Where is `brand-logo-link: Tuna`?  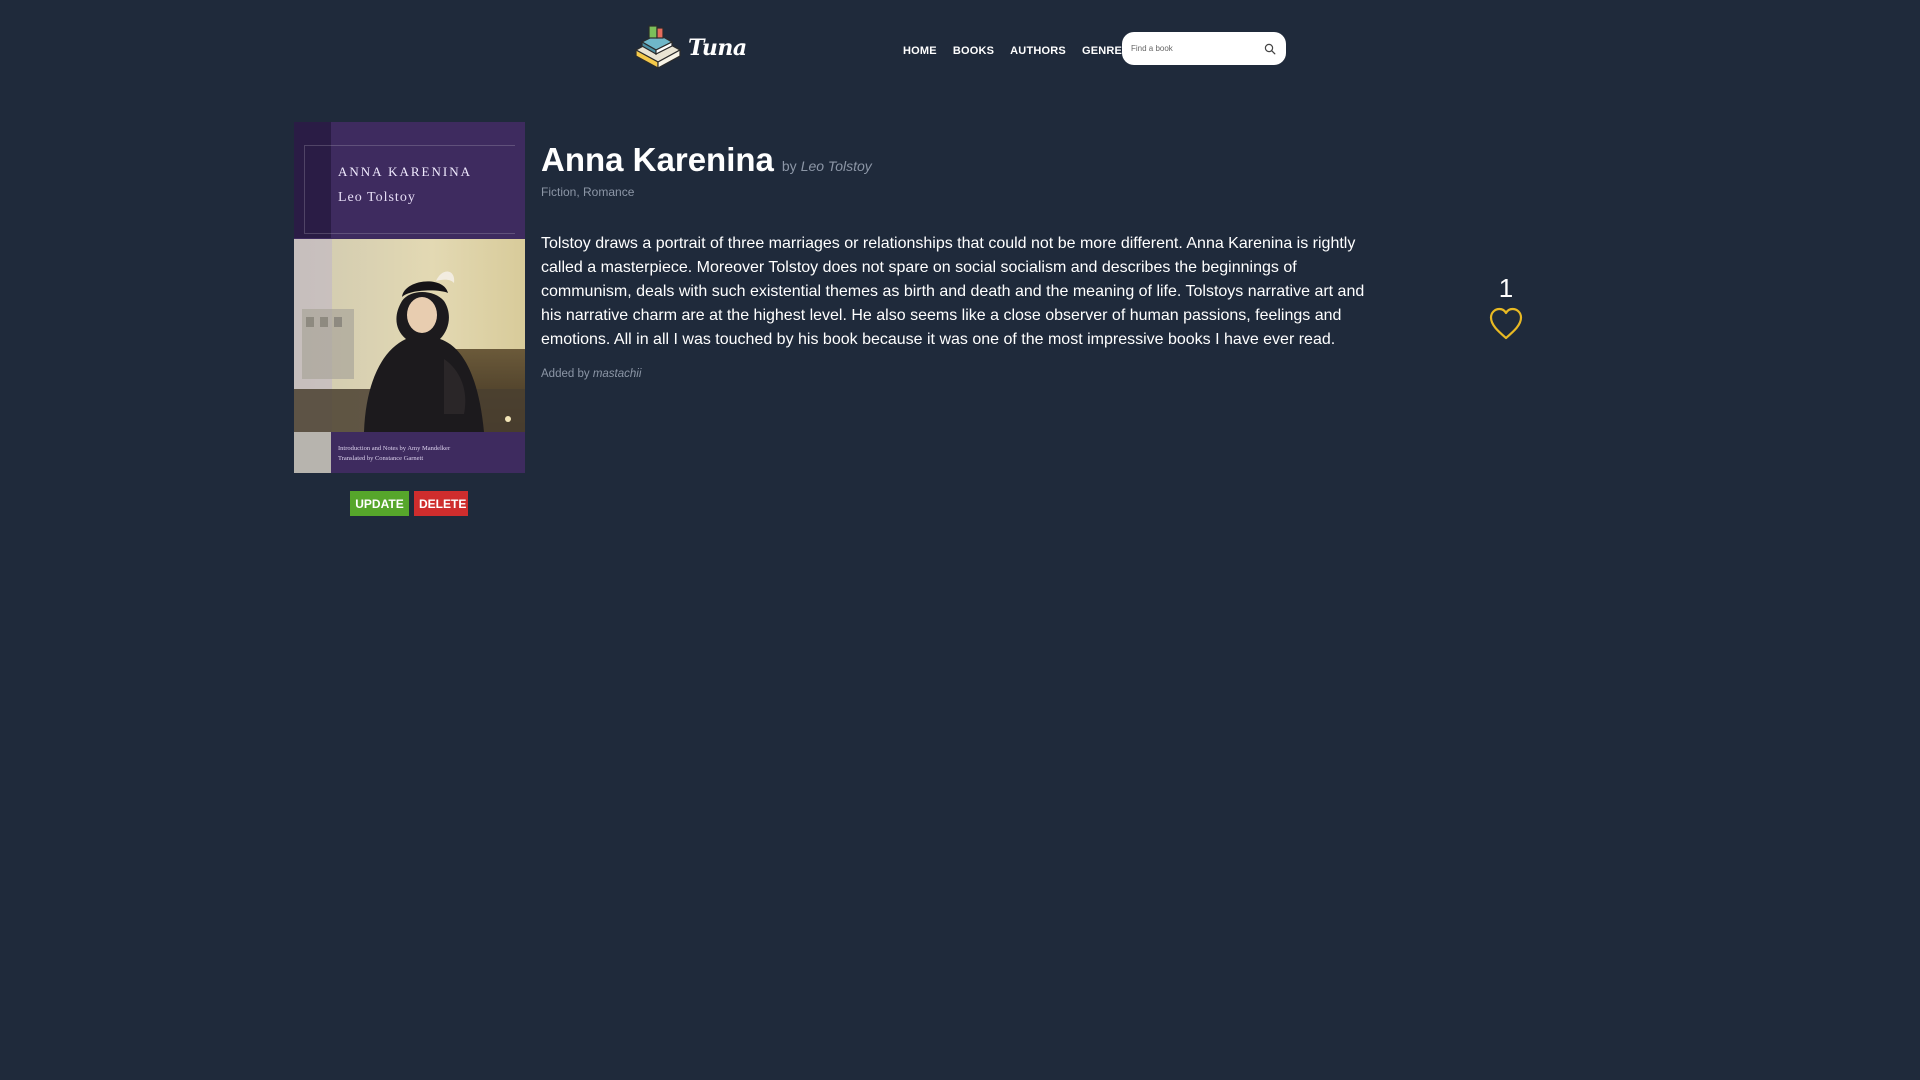
brand-logo-link: Tuna is located at coordinates (689, 48).